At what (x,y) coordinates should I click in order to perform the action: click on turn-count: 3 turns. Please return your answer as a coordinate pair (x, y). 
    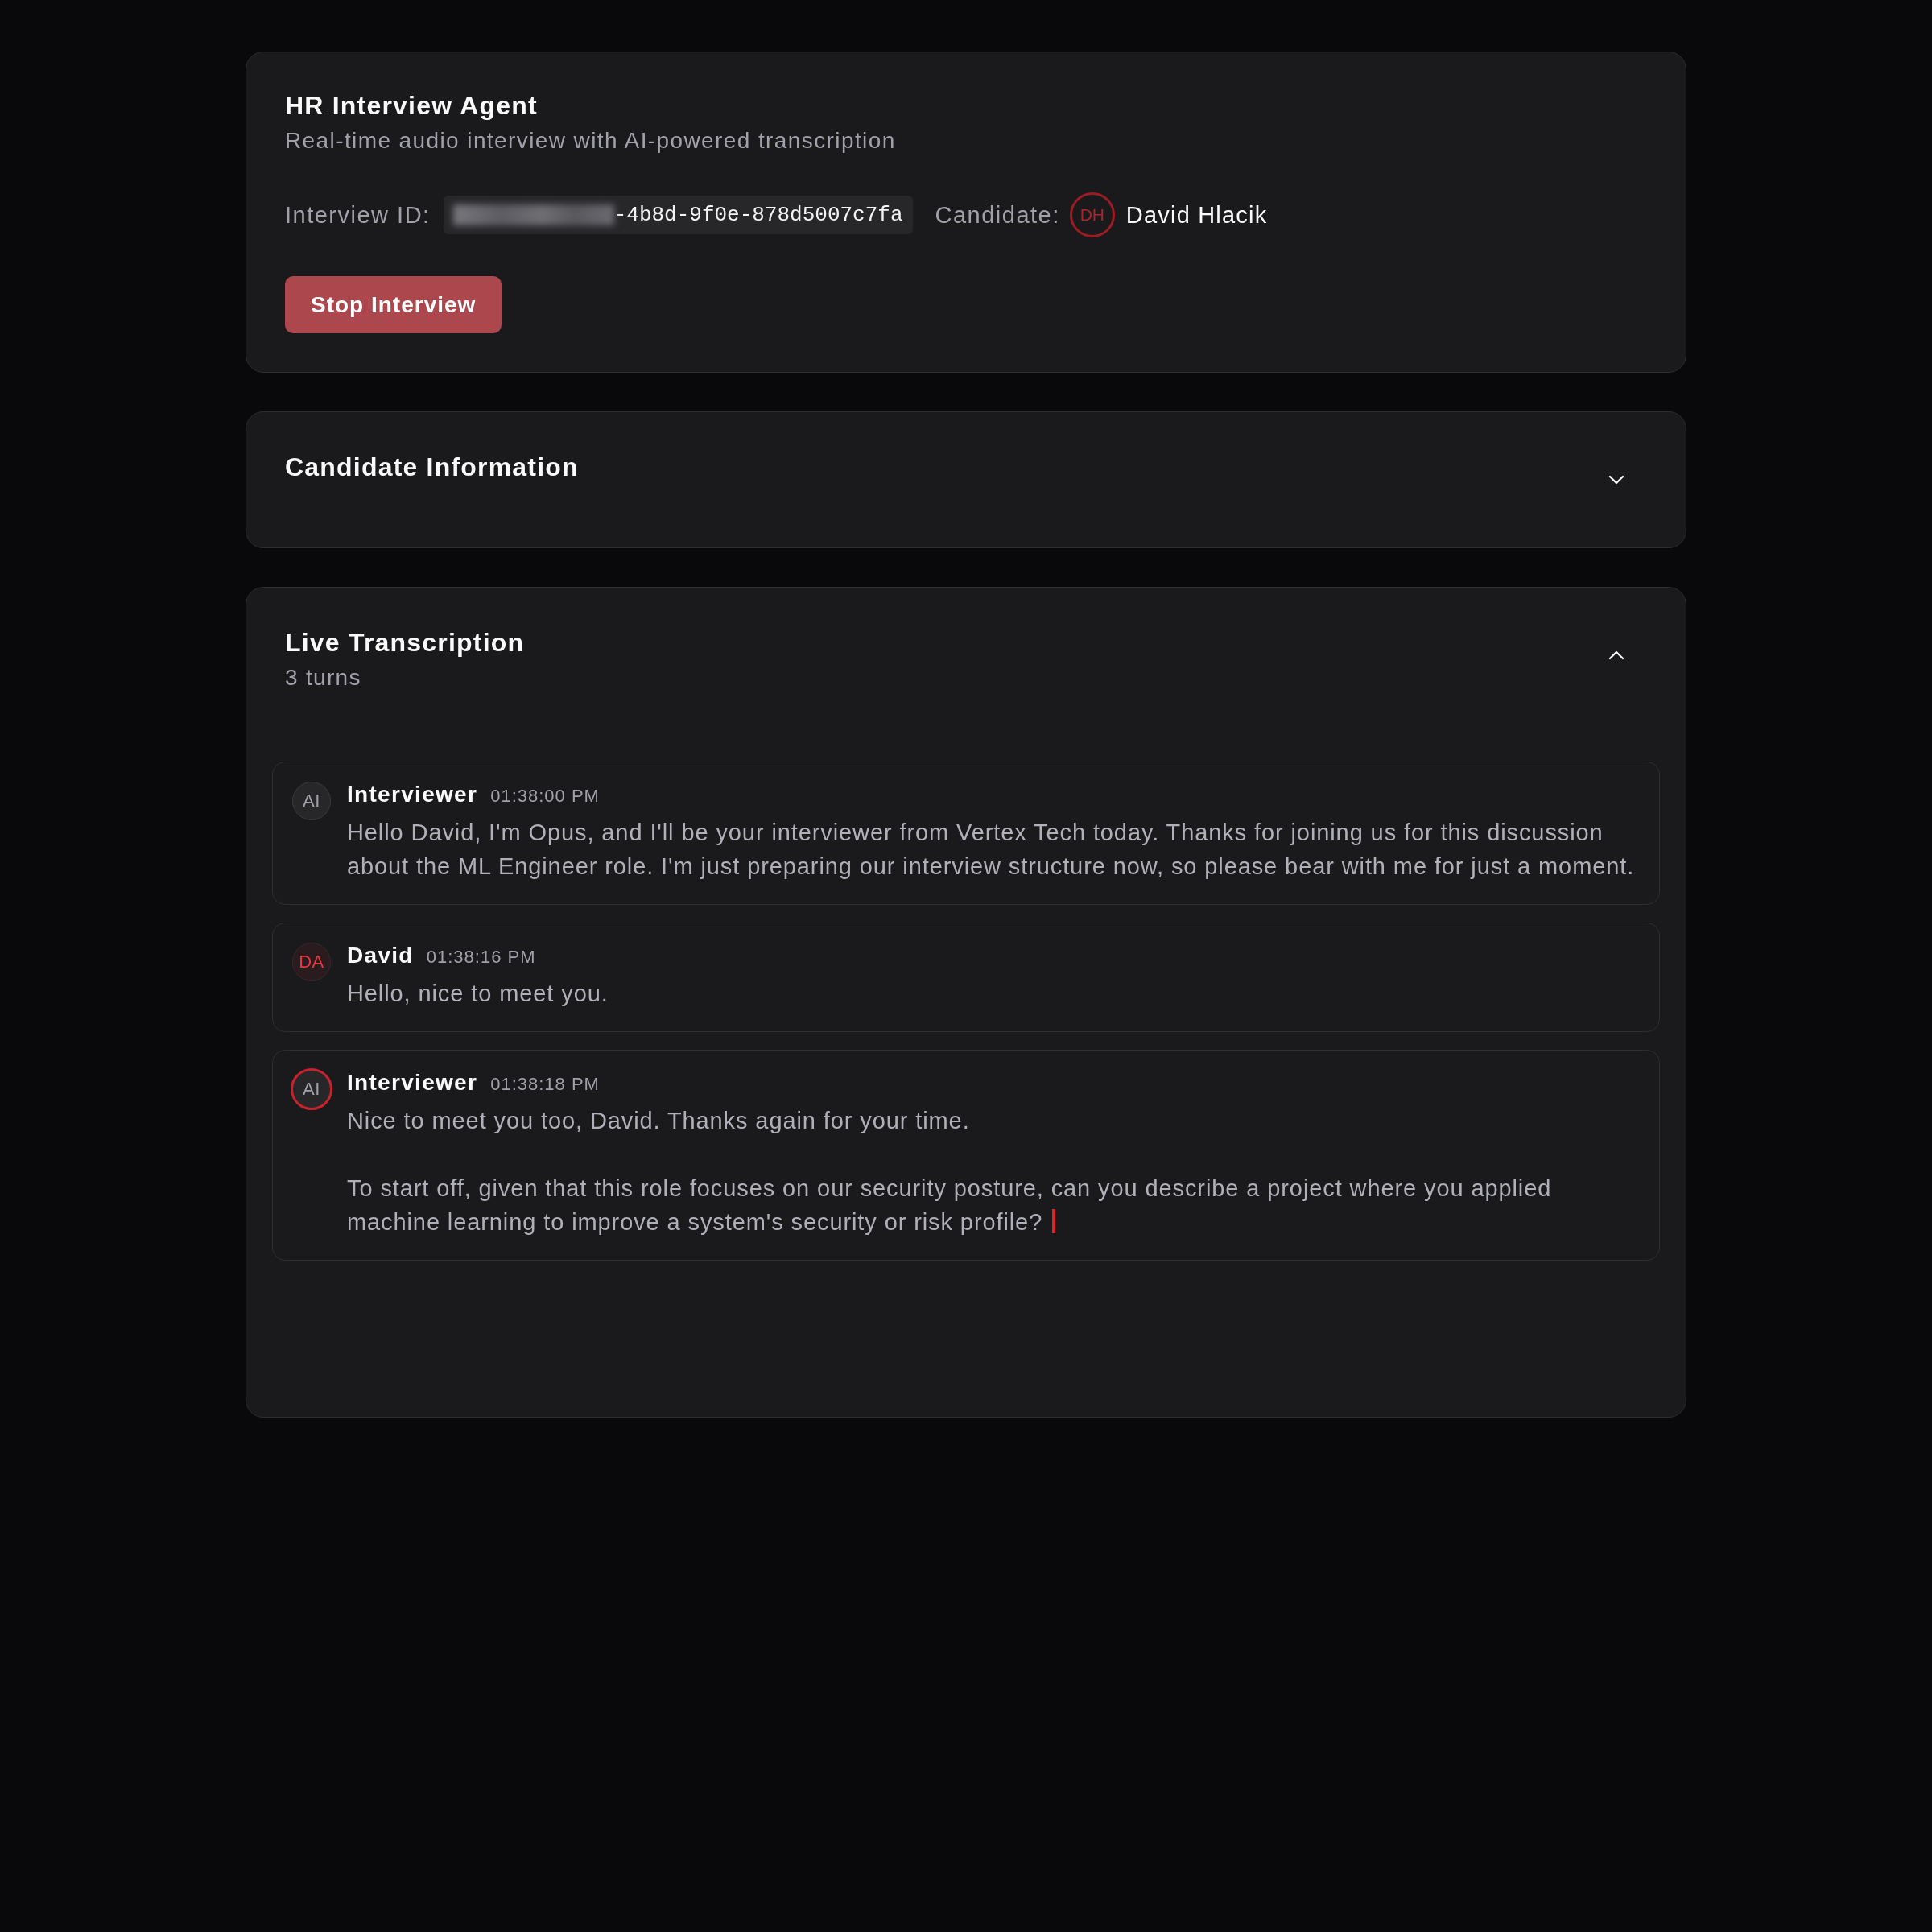
    Looking at the image, I should click on (323, 677).